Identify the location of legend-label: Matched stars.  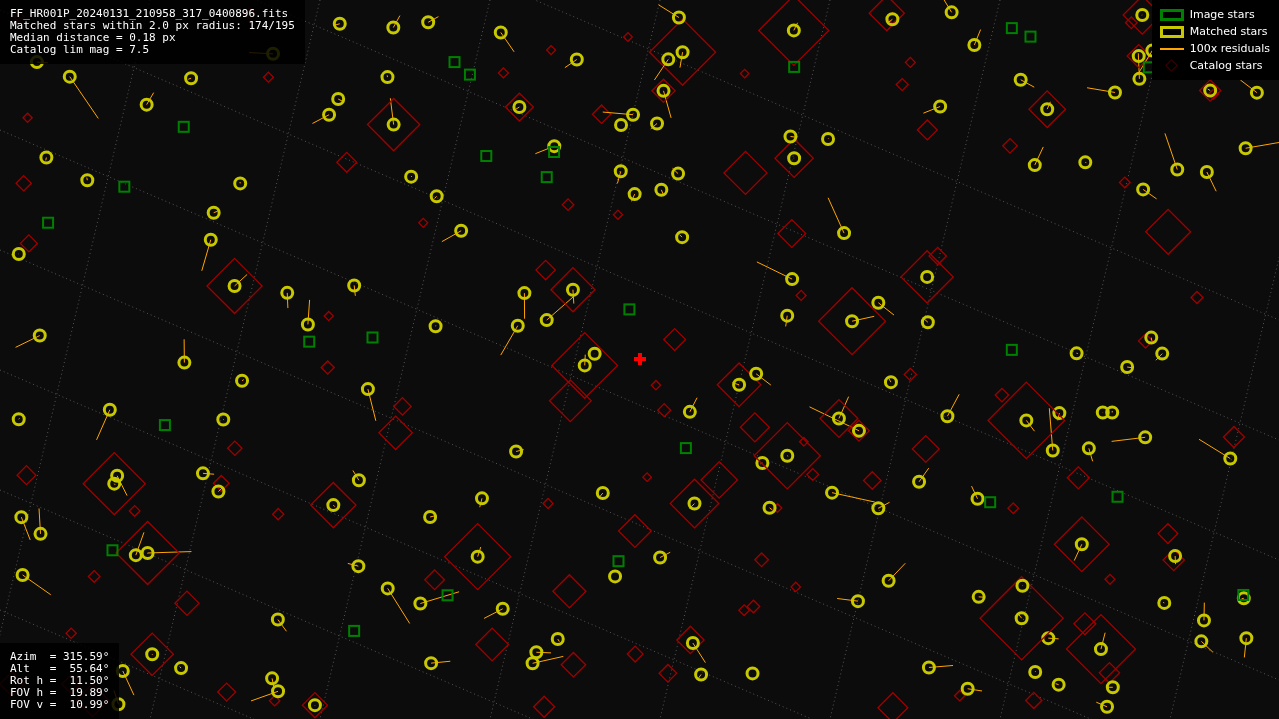
(1228, 31).